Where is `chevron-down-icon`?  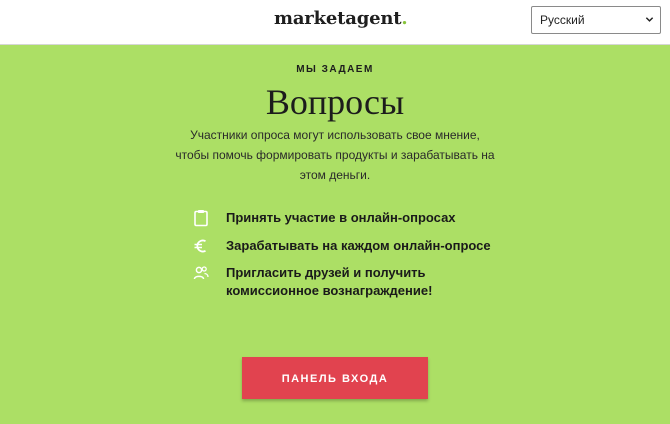 chevron-down-icon is located at coordinates (649, 19).